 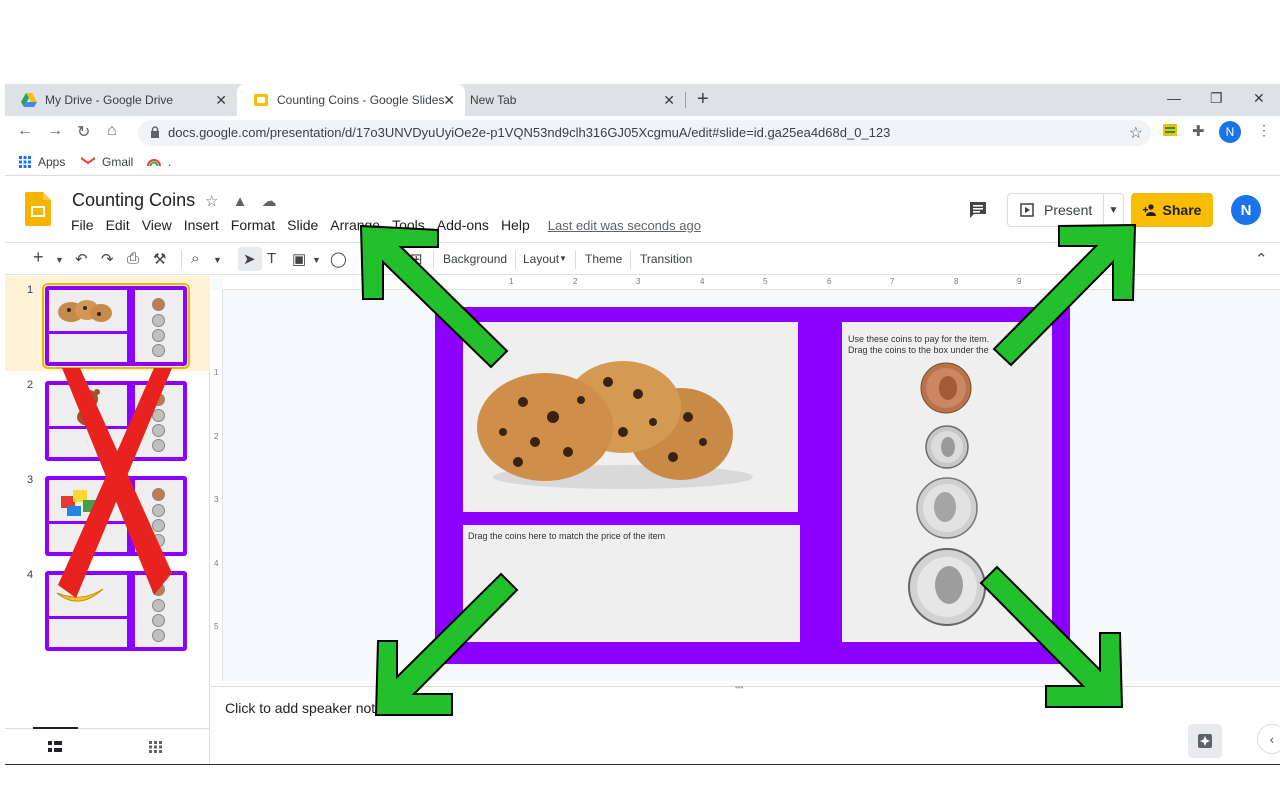 I want to click on bookmark-gmail: Gmail, so click(x=107, y=162).